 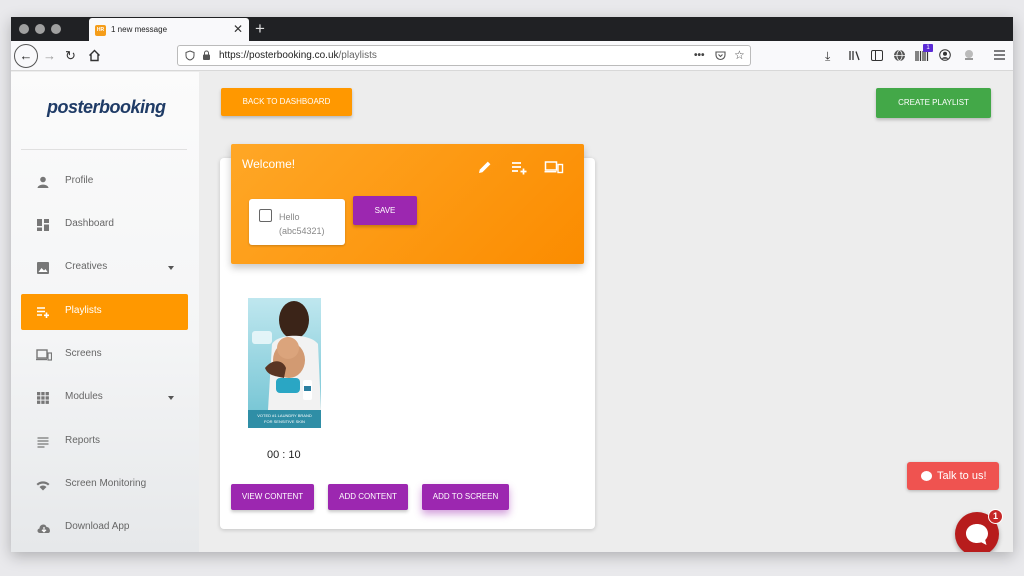 I want to click on sidebar-item-creatives: Creatives, so click(x=104, y=268).